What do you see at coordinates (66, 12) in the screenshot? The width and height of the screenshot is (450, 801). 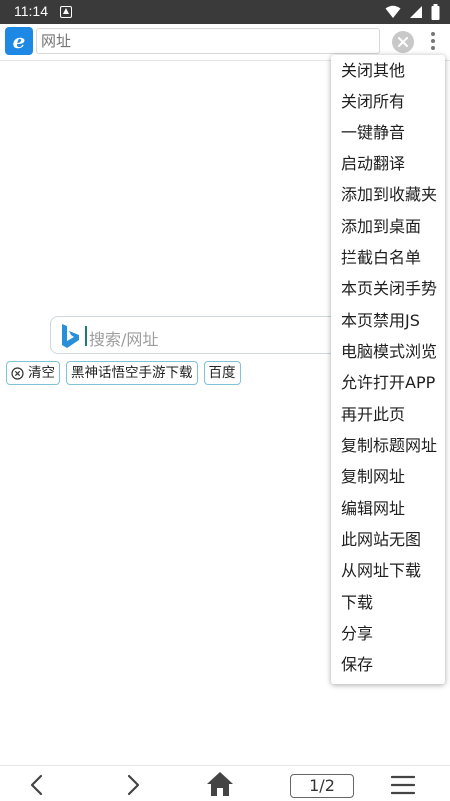 I see `notification-icon` at bounding box center [66, 12].